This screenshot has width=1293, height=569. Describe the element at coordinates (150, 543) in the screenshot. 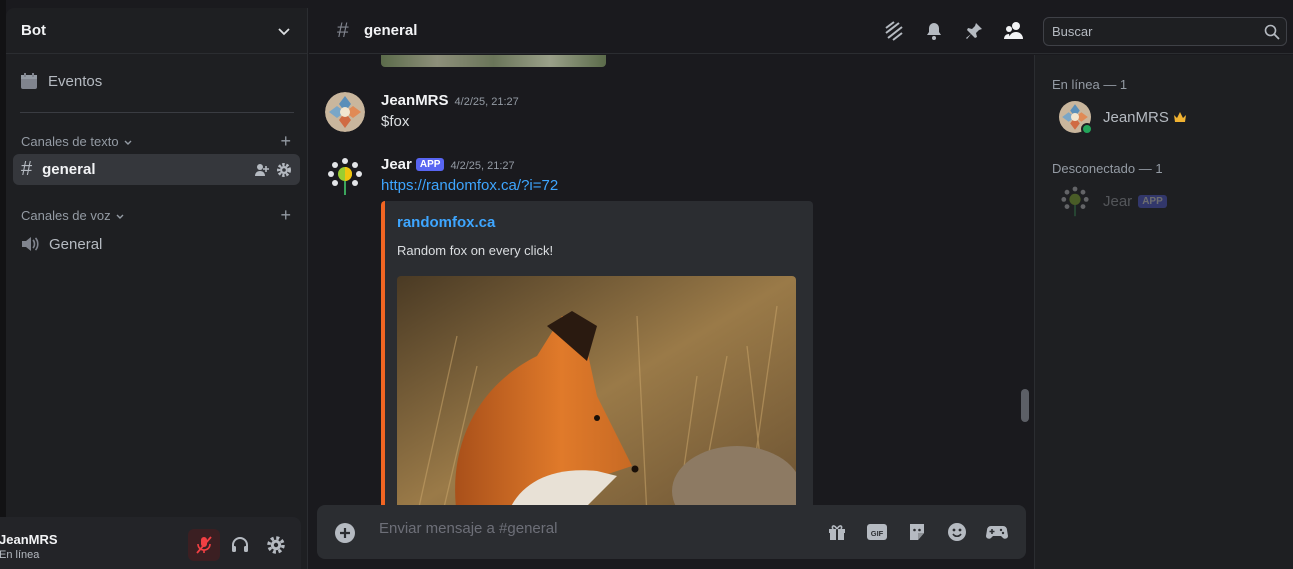

I see `user-panel: JeanMRS En línea` at that location.